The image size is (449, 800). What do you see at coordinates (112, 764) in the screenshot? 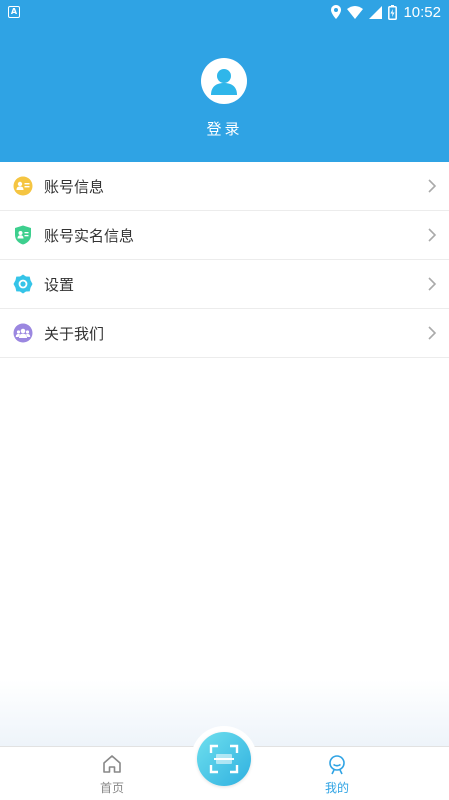
I see `home-icon` at bounding box center [112, 764].